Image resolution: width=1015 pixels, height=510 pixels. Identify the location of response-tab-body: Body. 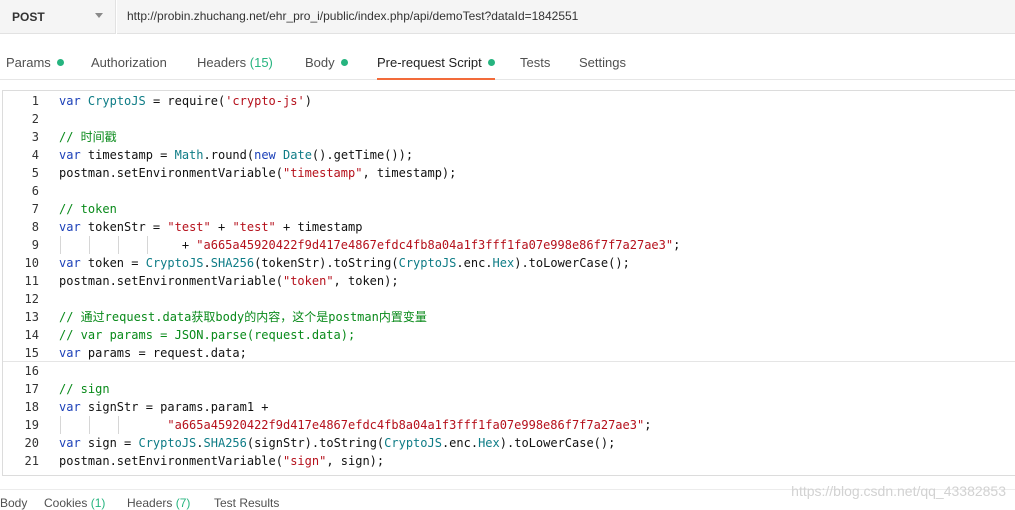
(13, 503).